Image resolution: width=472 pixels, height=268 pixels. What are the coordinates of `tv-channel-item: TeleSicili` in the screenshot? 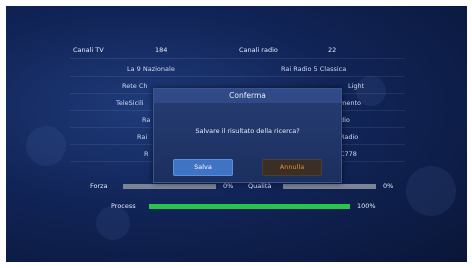 It's located at (130, 103).